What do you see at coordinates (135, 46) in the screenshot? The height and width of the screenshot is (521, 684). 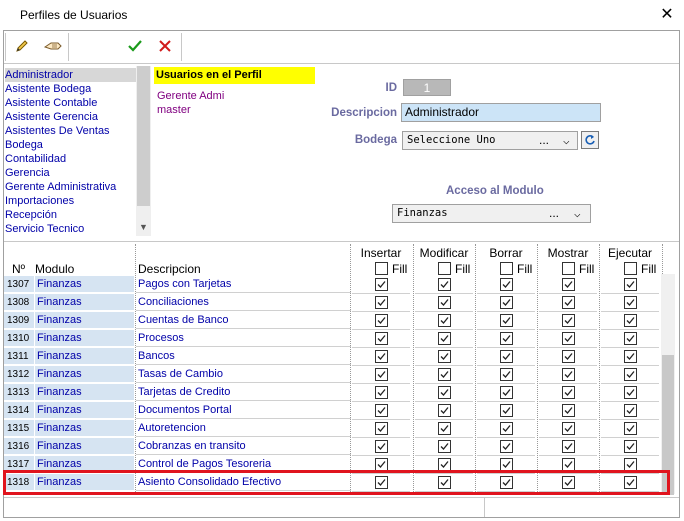 I see `accept-button` at bounding box center [135, 46].